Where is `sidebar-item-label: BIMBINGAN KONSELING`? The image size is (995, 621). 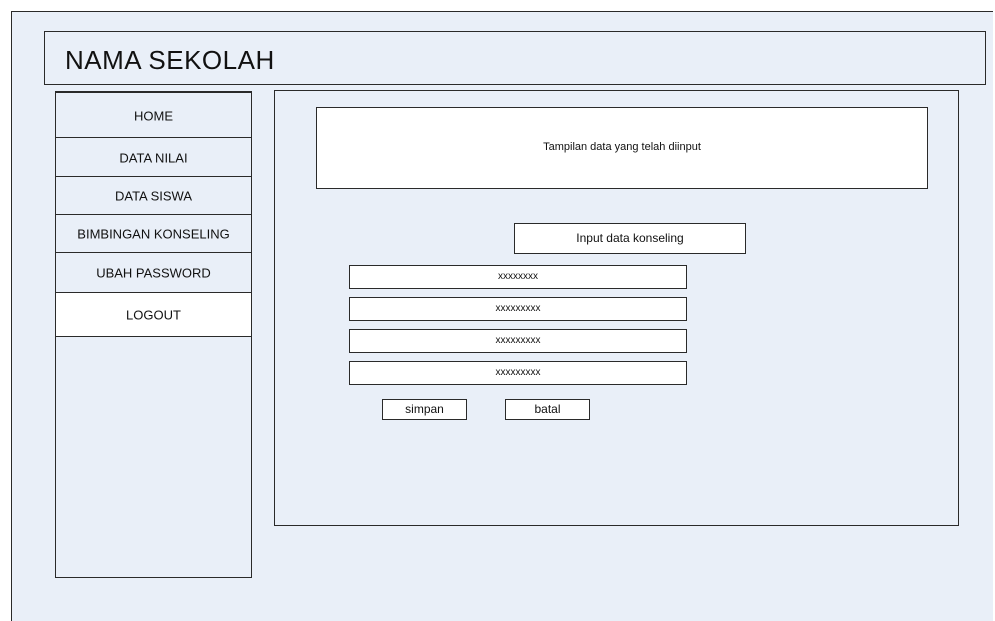
sidebar-item-label: BIMBINGAN KONSELING is located at coordinates (153, 234).